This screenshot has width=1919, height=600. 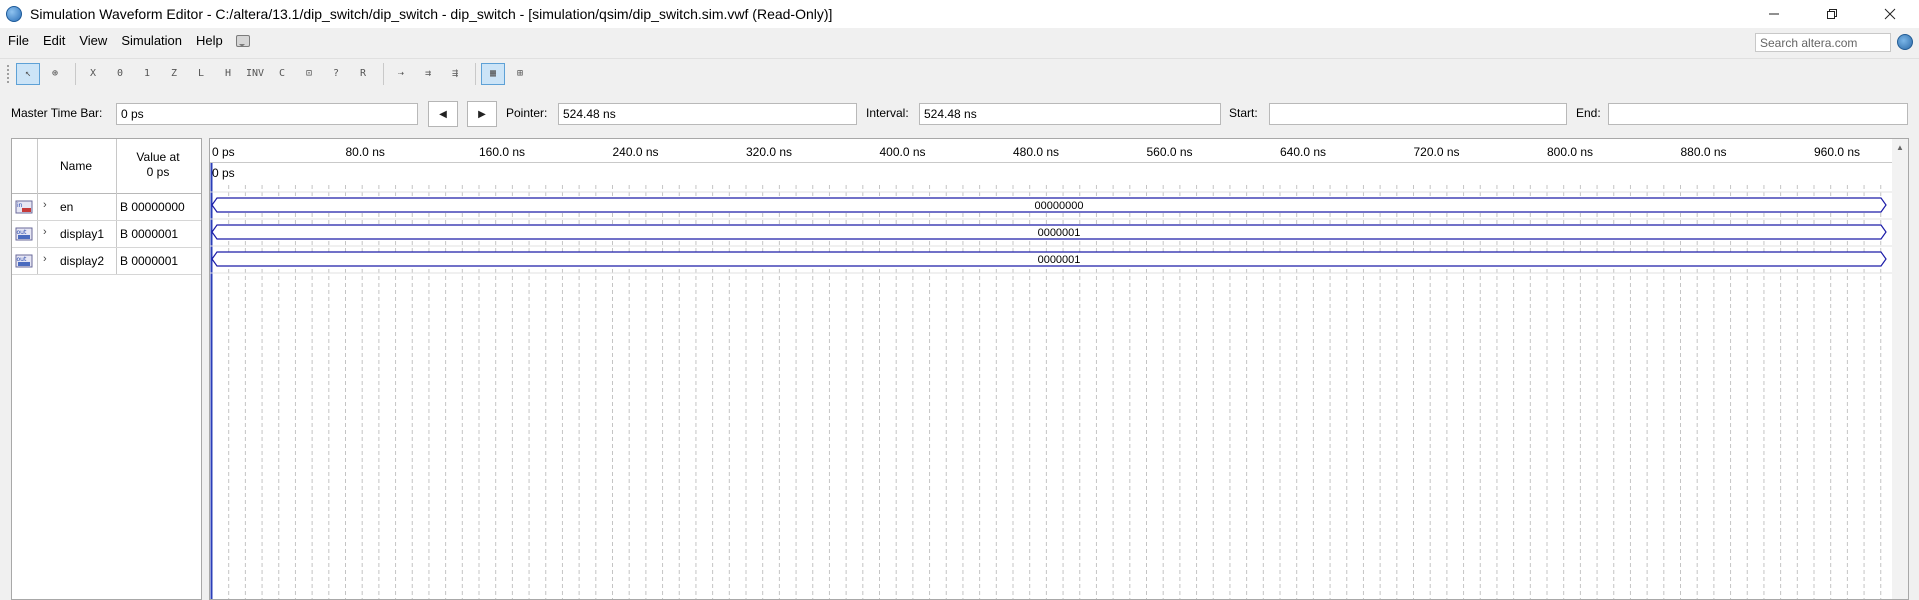 I want to click on time-tick-label: 480.0 ns, so click(x=1036, y=152).